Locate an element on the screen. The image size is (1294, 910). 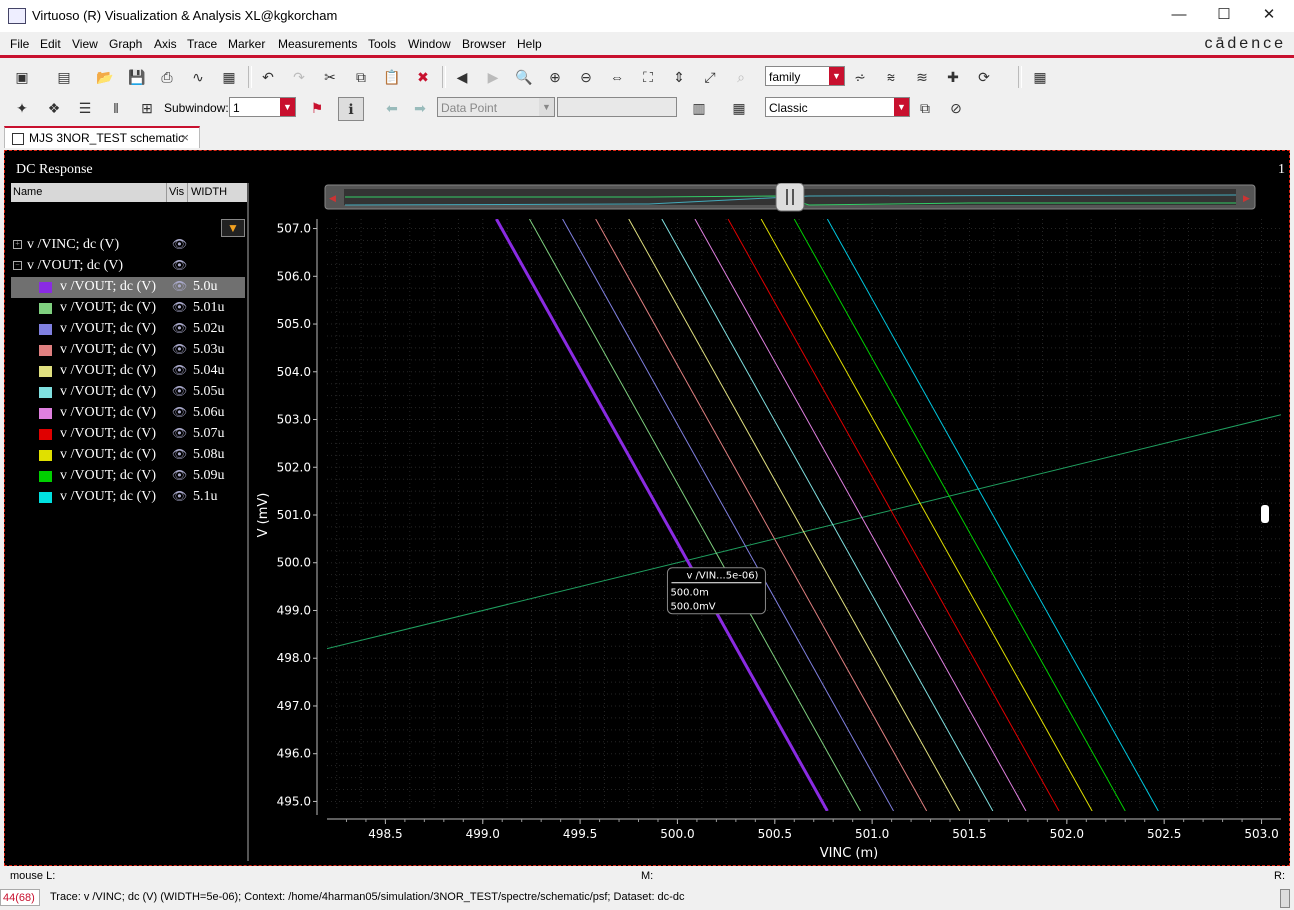
zoom-slider-thumb is located at coordinates (790, 197).